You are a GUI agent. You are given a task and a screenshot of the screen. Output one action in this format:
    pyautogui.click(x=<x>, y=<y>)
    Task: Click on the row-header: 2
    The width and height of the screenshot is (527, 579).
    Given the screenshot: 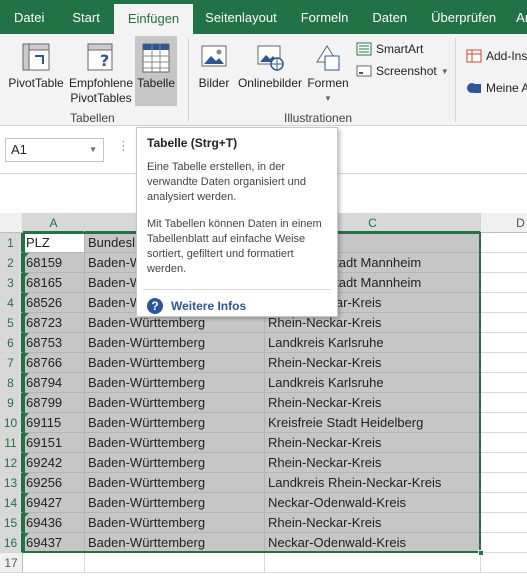 What is the action you would take?
    pyautogui.click(x=11, y=263)
    